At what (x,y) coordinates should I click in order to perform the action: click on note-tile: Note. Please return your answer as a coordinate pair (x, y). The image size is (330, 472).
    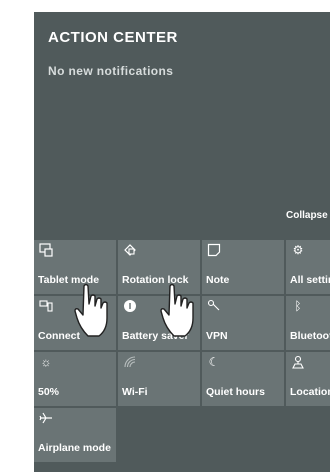
    Looking at the image, I should click on (243, 267).